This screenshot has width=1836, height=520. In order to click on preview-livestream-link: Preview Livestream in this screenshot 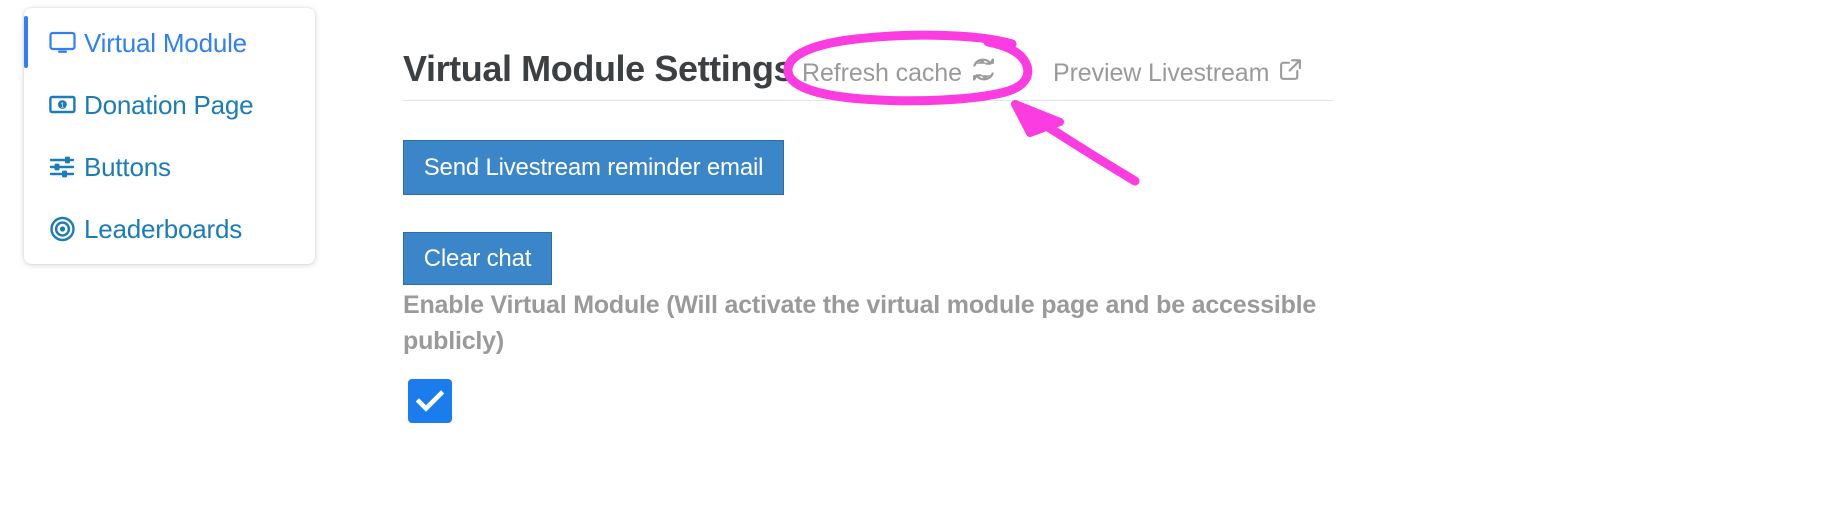, I will do `click(1178, 73)`.